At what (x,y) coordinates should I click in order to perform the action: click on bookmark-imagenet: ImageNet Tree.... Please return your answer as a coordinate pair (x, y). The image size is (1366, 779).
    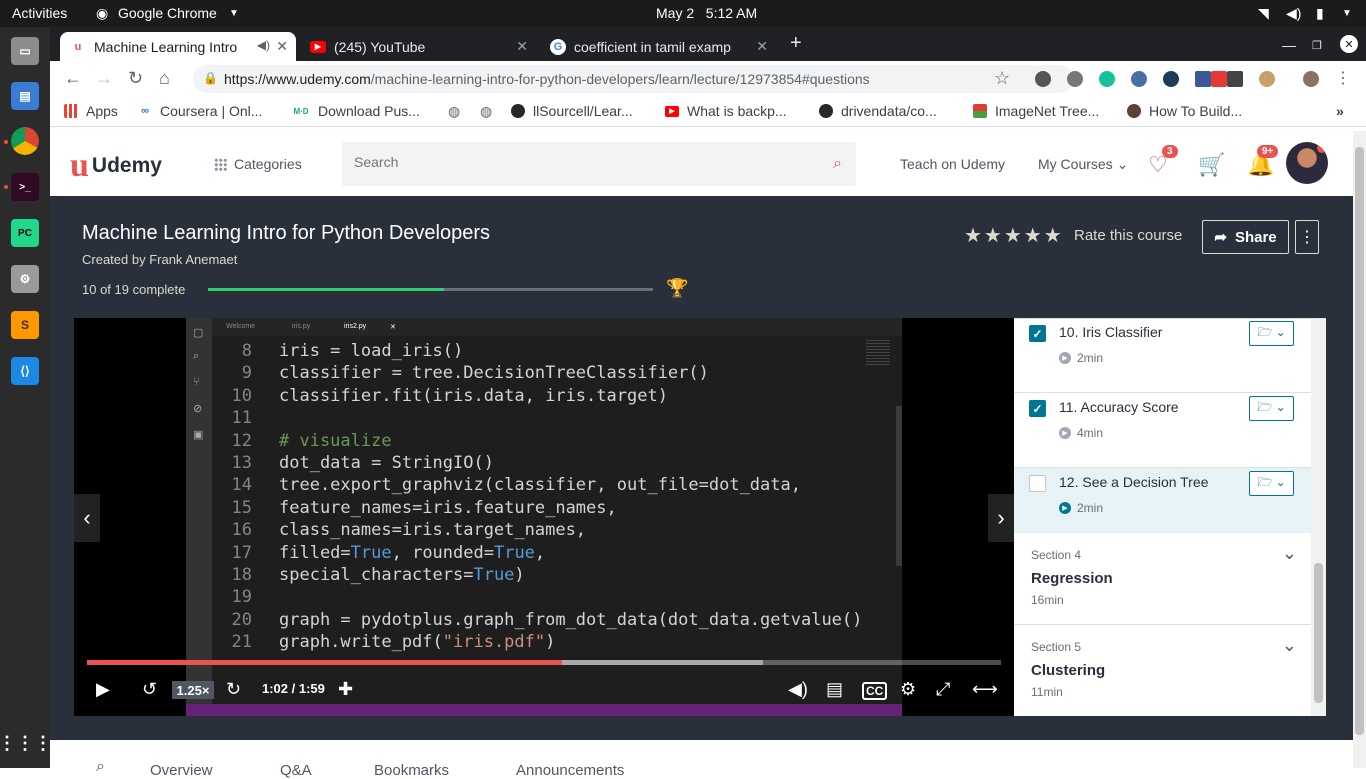
    Looking at the image, I should click on (1036, 111).